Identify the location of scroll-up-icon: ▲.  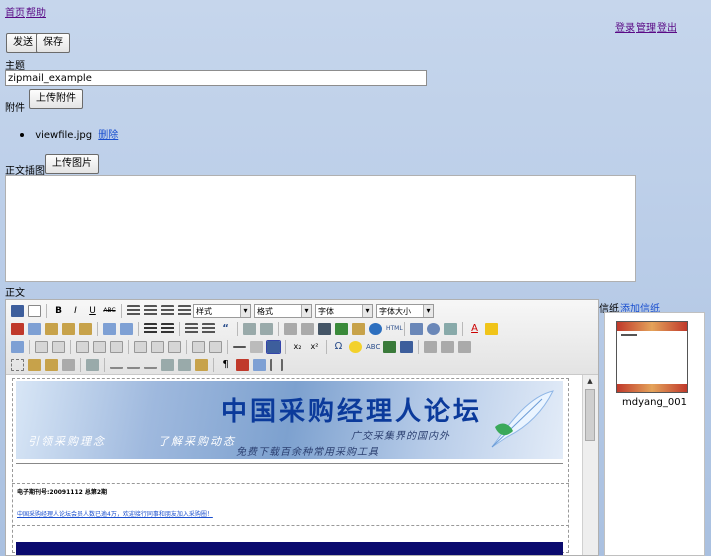
(590, 381).